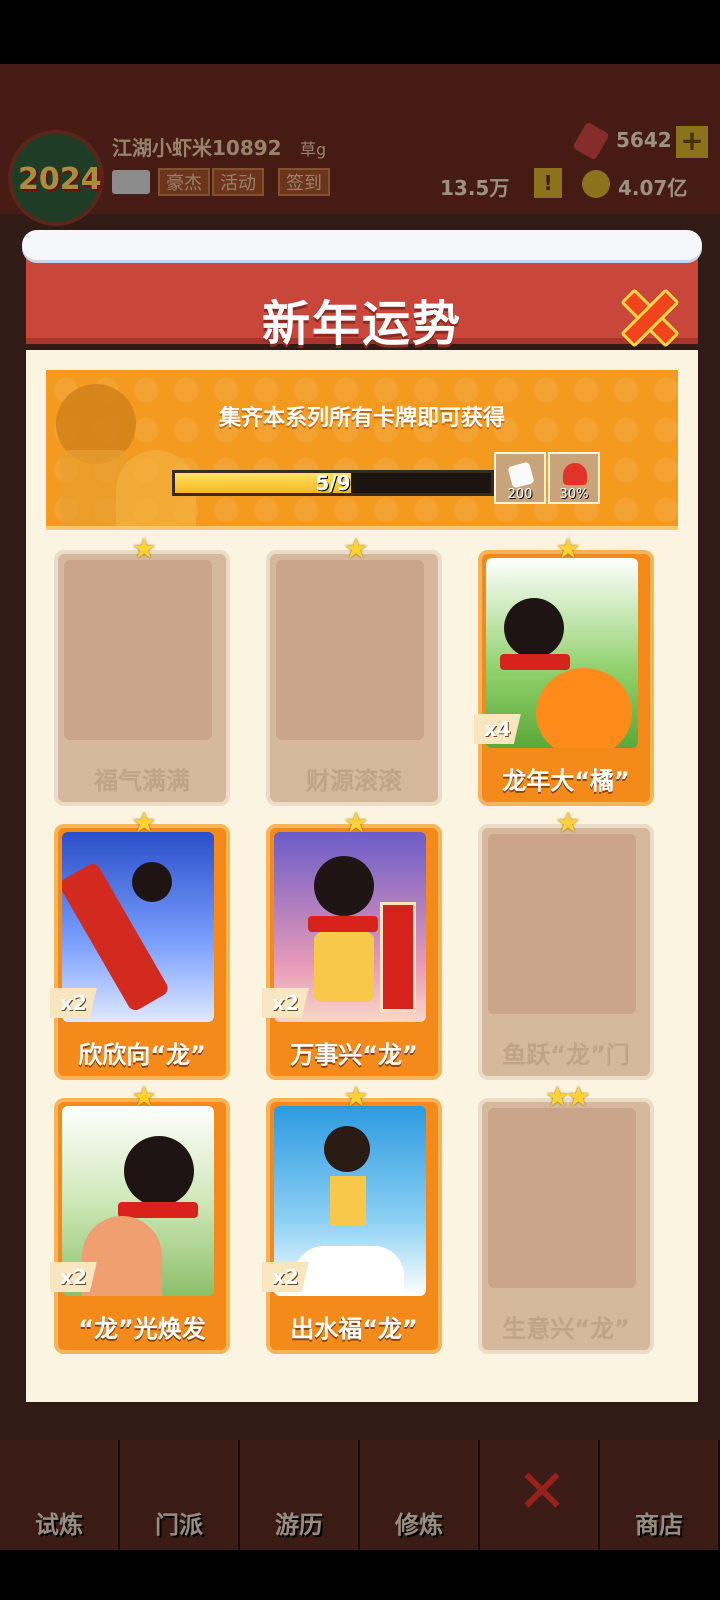 Image resolution: width=720 pixels, height=1600 pixels. What do you see at coordinates (574, 494) in the screenshot?
I see `reward-value: 30%` at bounding box center [574, 494].